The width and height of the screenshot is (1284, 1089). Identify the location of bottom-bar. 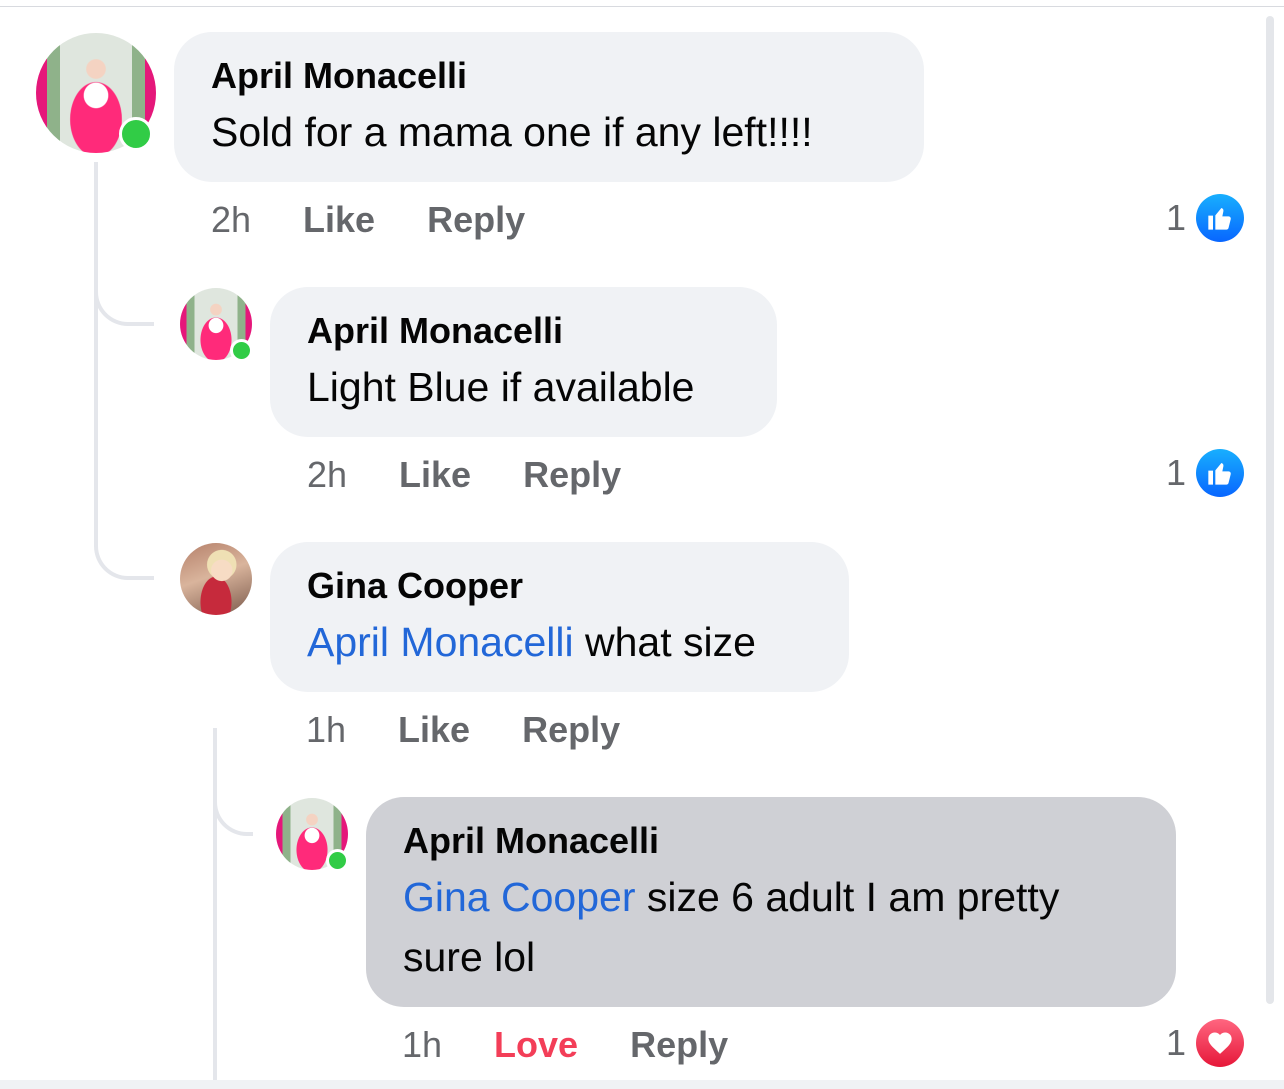
(642, 1084).